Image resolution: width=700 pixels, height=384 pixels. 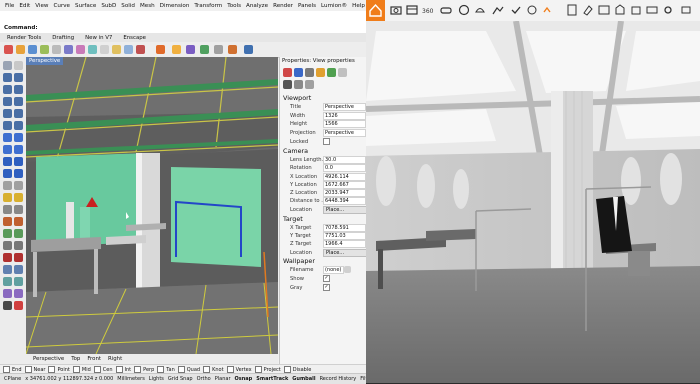 I want to click on block-icon, so click(x=18, y=269).